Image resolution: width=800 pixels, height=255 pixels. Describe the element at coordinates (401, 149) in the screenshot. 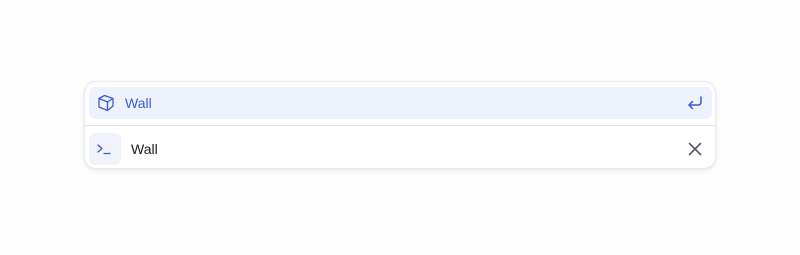

I see `command-input` at that location.